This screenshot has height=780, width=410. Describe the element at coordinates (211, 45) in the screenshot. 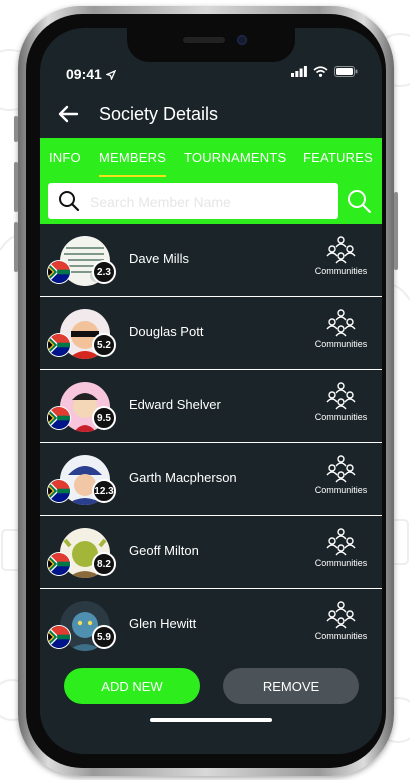

I see `notch` at that location.